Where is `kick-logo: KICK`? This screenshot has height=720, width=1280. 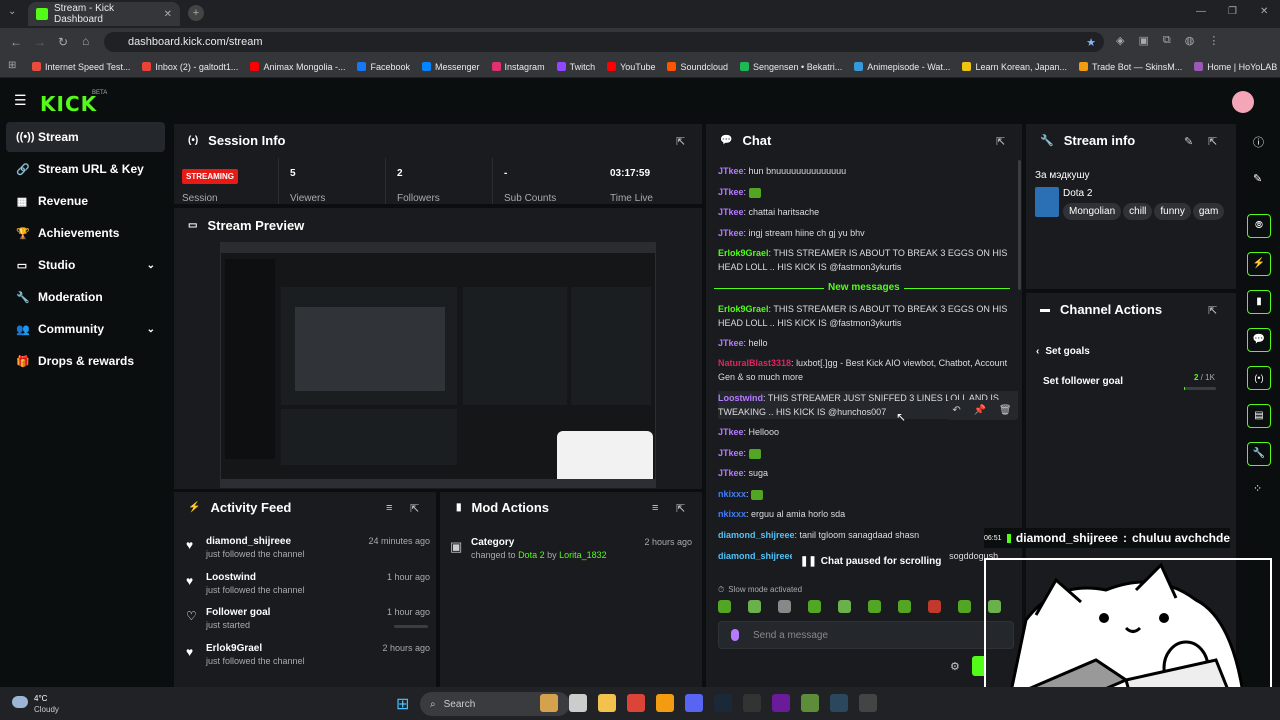 kick-logo: KICK is located at coordinates (68, 104).